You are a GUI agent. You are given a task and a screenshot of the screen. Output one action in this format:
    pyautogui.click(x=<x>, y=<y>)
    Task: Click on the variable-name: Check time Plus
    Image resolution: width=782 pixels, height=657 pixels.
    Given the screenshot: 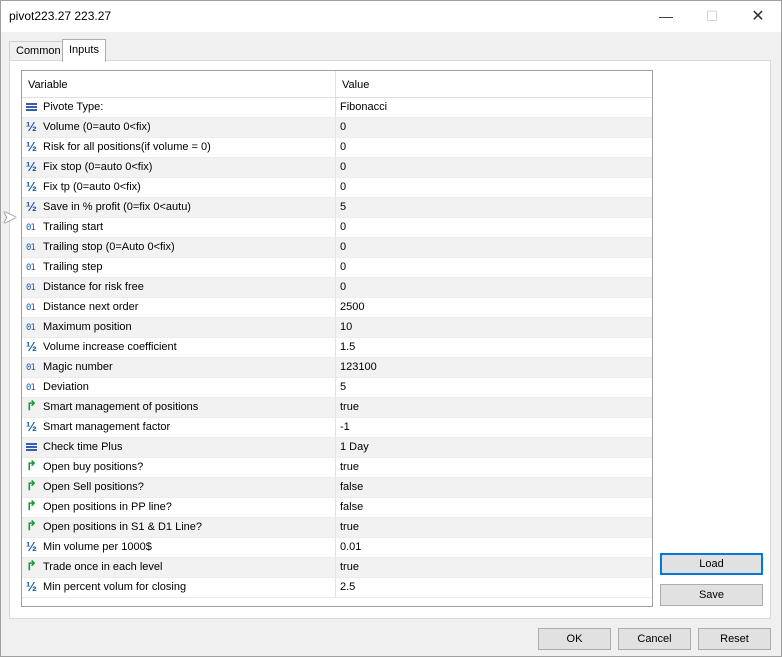 What is the action you would take?
    pyautogui.click(x=83, y=447)
    